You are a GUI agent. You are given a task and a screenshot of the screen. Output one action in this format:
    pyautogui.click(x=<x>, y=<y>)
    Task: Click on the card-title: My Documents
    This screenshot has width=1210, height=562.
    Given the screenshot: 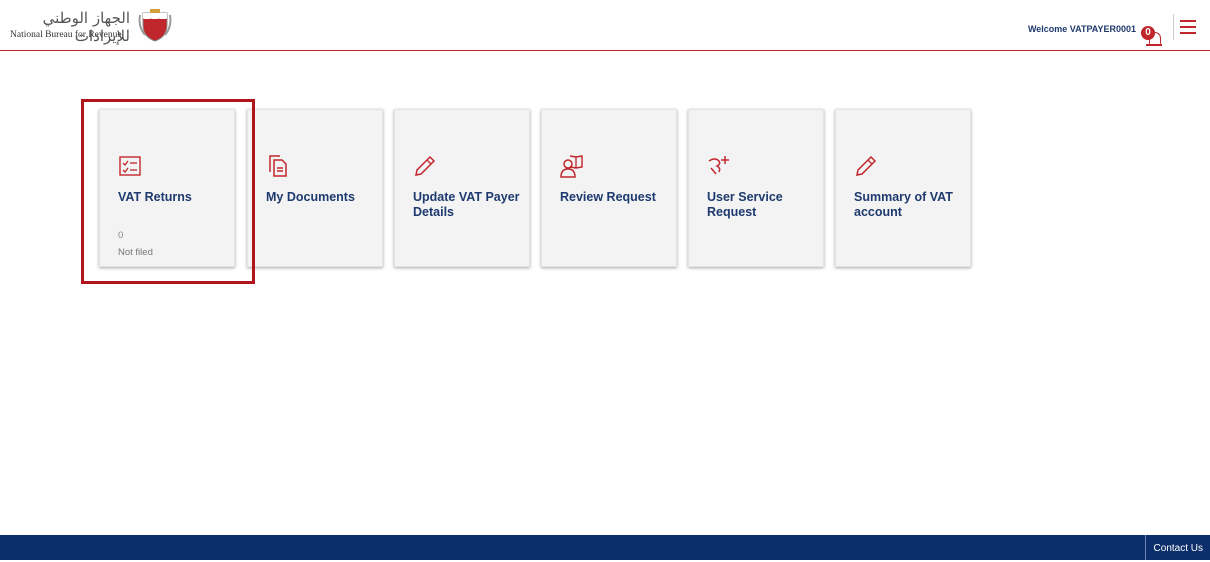 What is the action you would take?
    pyautogui.click(x=310, y=197)
    